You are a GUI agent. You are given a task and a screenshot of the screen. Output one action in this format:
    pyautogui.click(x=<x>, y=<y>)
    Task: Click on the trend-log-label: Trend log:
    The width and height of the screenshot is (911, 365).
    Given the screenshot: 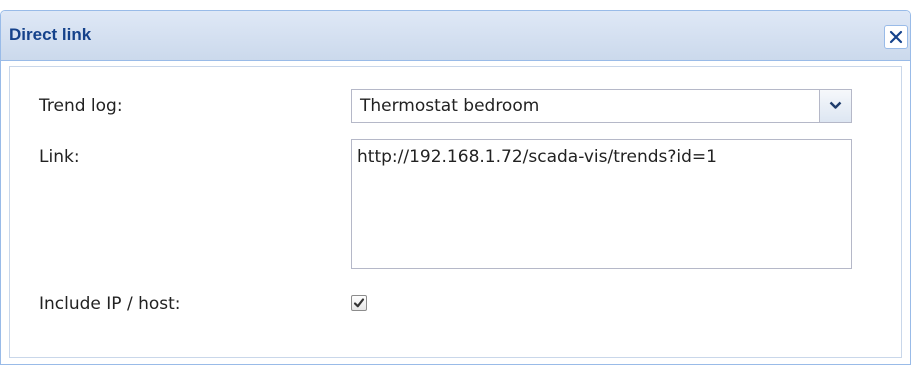 What is the action you would take?
    pyautogui.click(x=81, y=106)
    